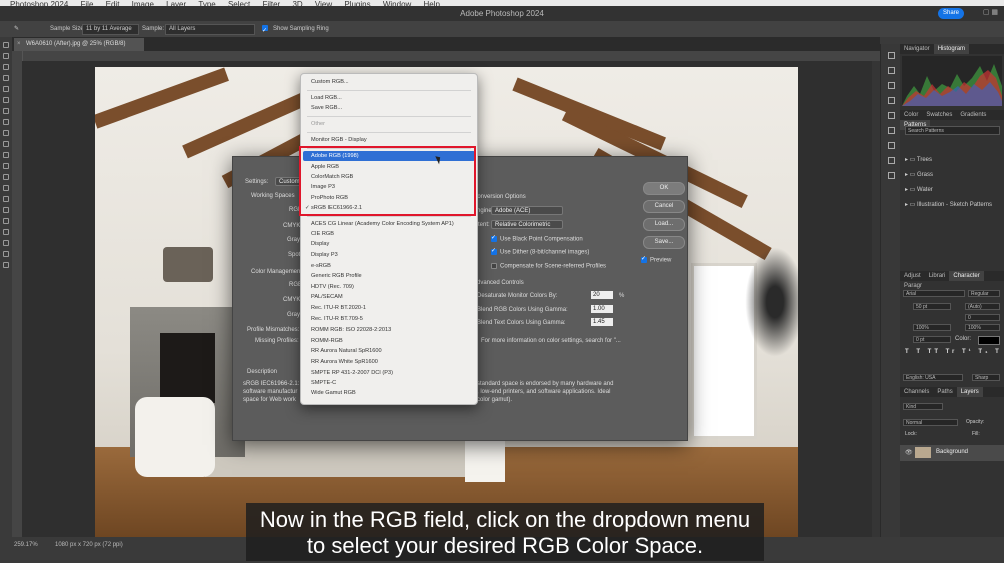  I want to click on layer-row: 👁 Background, so click(952, 453).